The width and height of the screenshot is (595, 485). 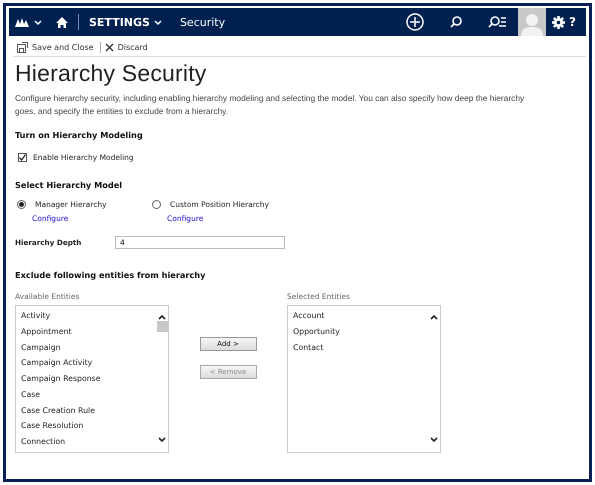 What do you see at coordinates (497, 22) in the screenshot?
I see `search-list-icon` at bounding box center [497, 22].